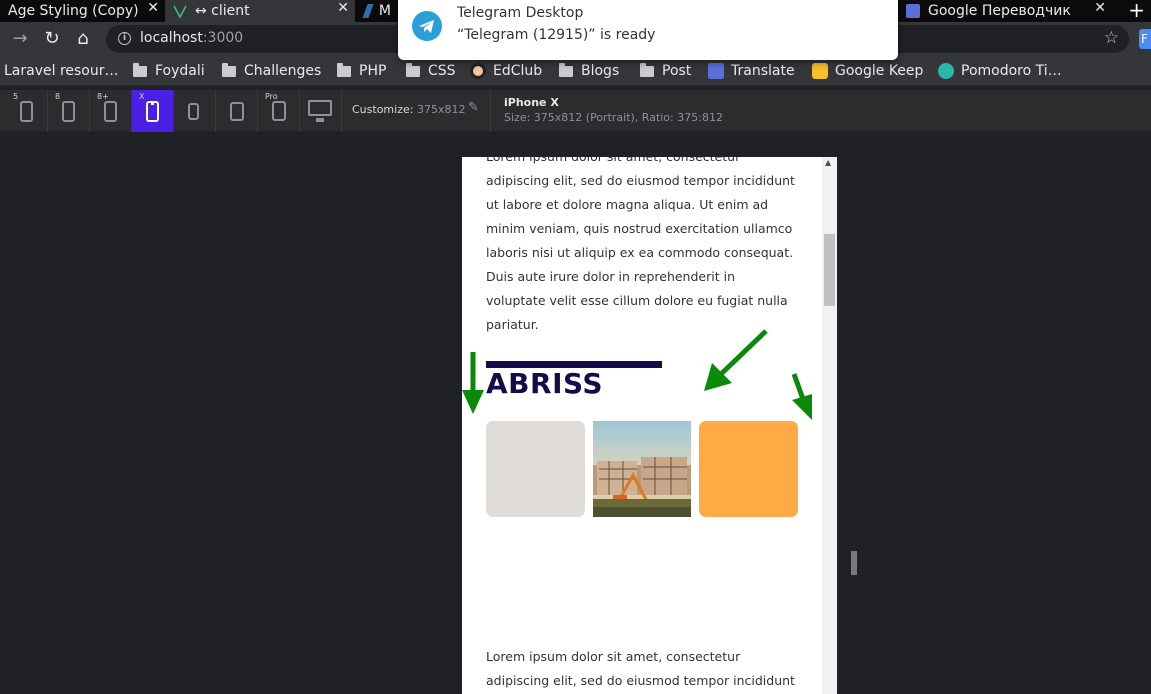 This screenshot has height=694, width=1151. I want to click on device-tablet, so click(237, 111).